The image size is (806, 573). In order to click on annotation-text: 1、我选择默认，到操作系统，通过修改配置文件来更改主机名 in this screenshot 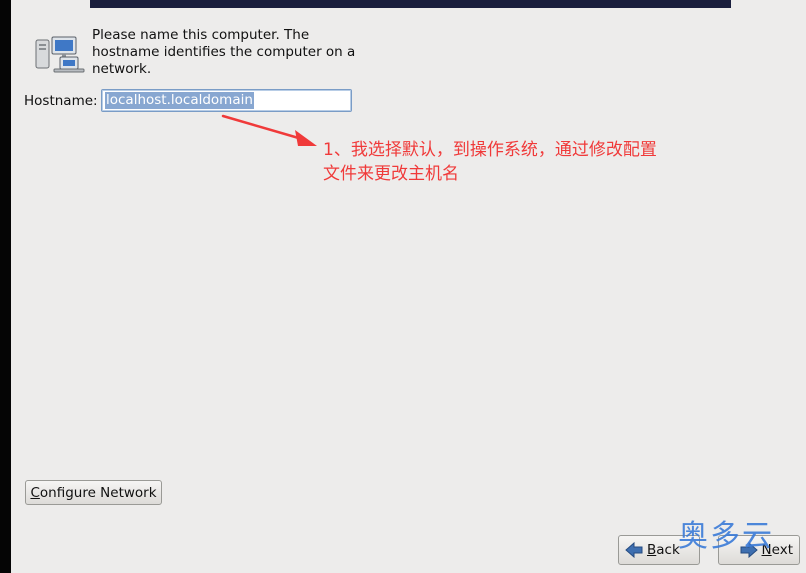, I will do `click(490, 162)`.